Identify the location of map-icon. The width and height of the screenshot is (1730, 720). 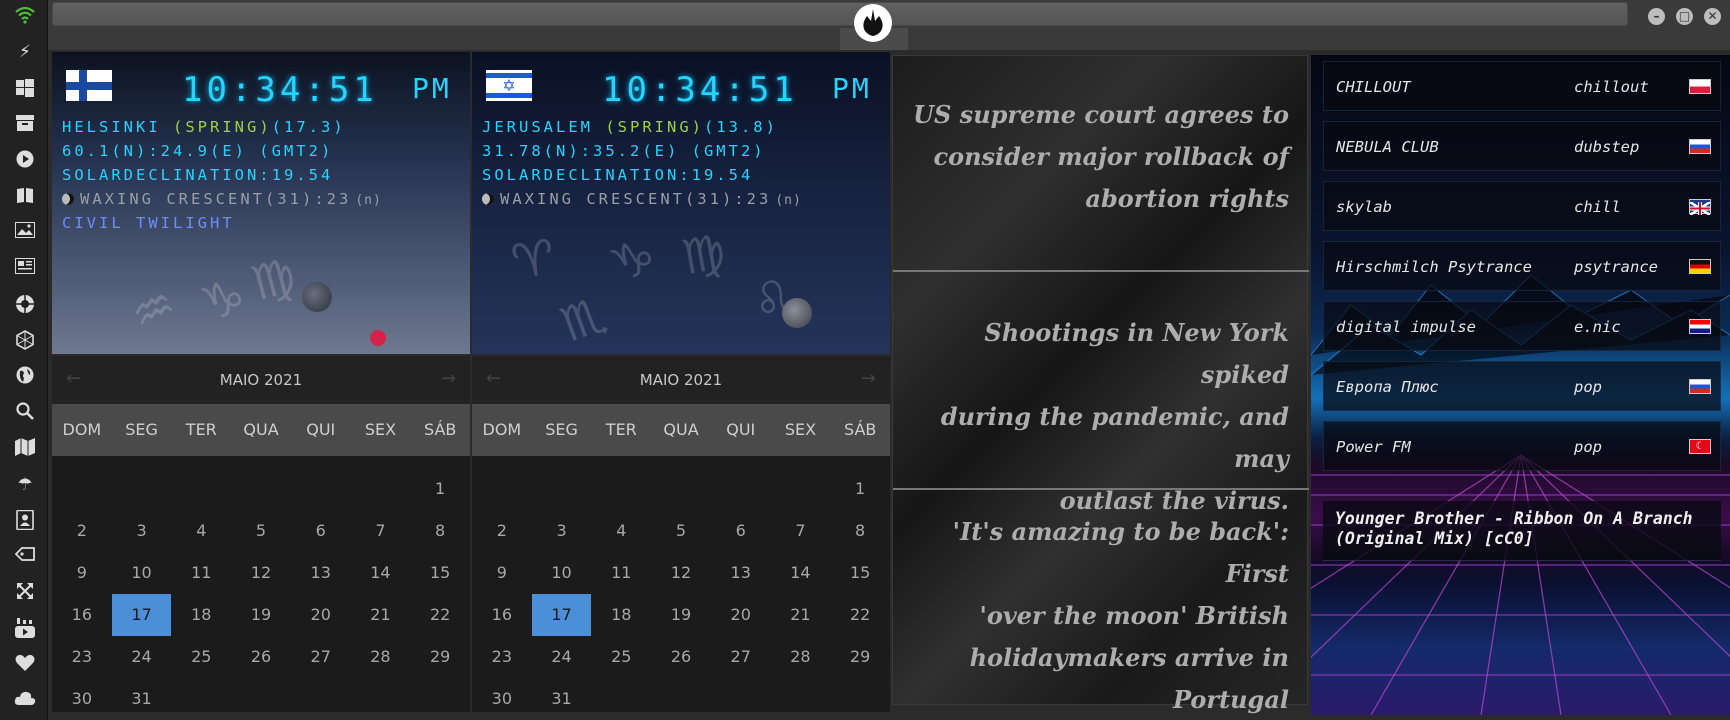
(25, 449).